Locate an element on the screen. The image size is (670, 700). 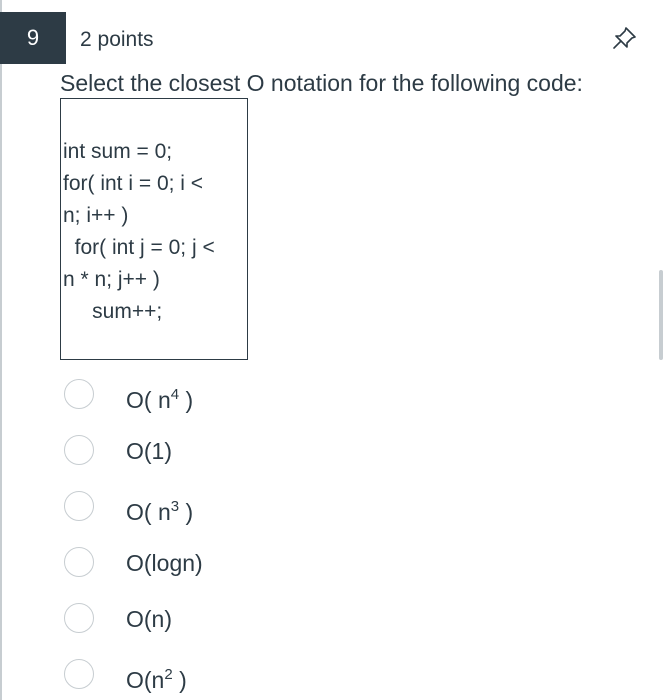
left-divider is located at coordinates (1, 350).